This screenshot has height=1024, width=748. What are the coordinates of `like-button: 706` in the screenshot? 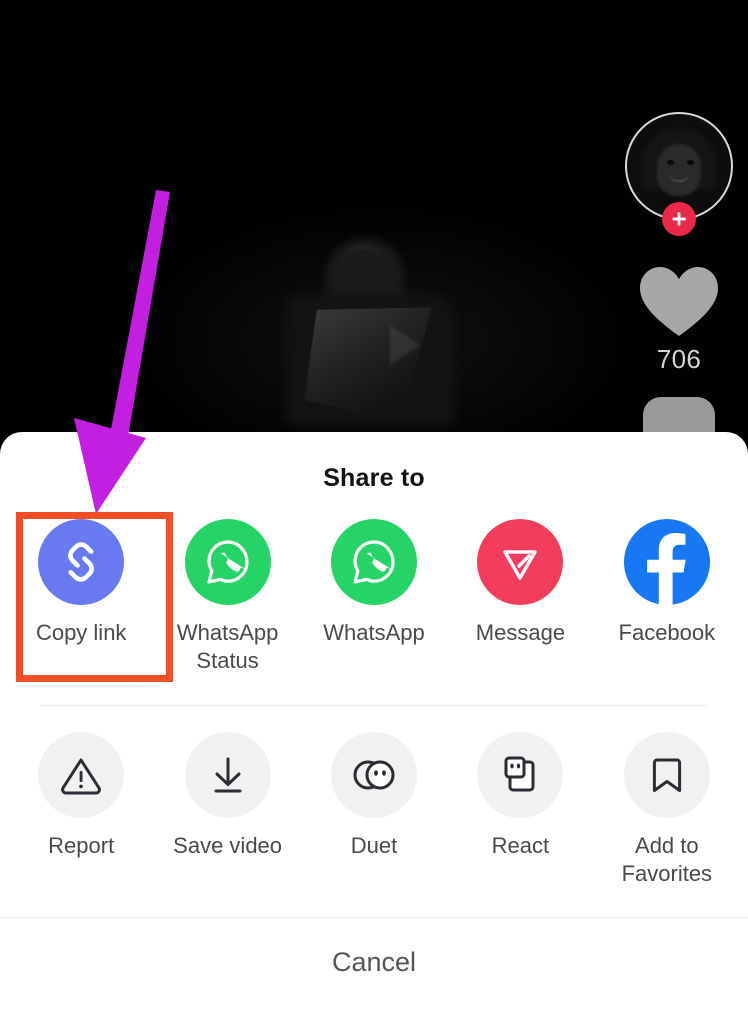 It's located at (679, 319).